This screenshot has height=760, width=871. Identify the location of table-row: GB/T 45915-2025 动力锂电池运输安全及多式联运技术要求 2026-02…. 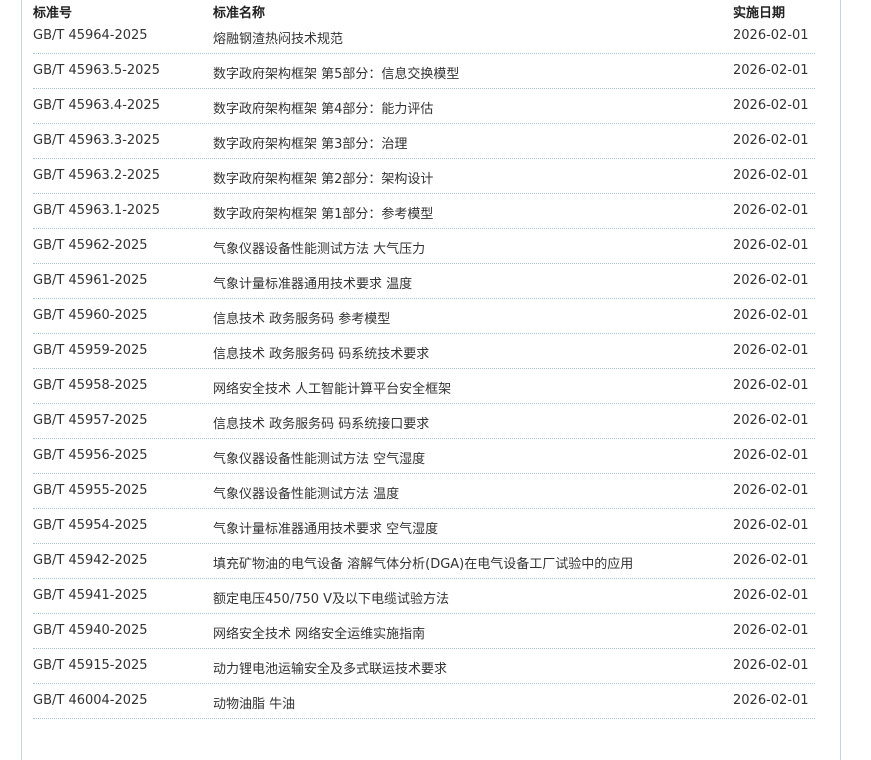
(424, 666).